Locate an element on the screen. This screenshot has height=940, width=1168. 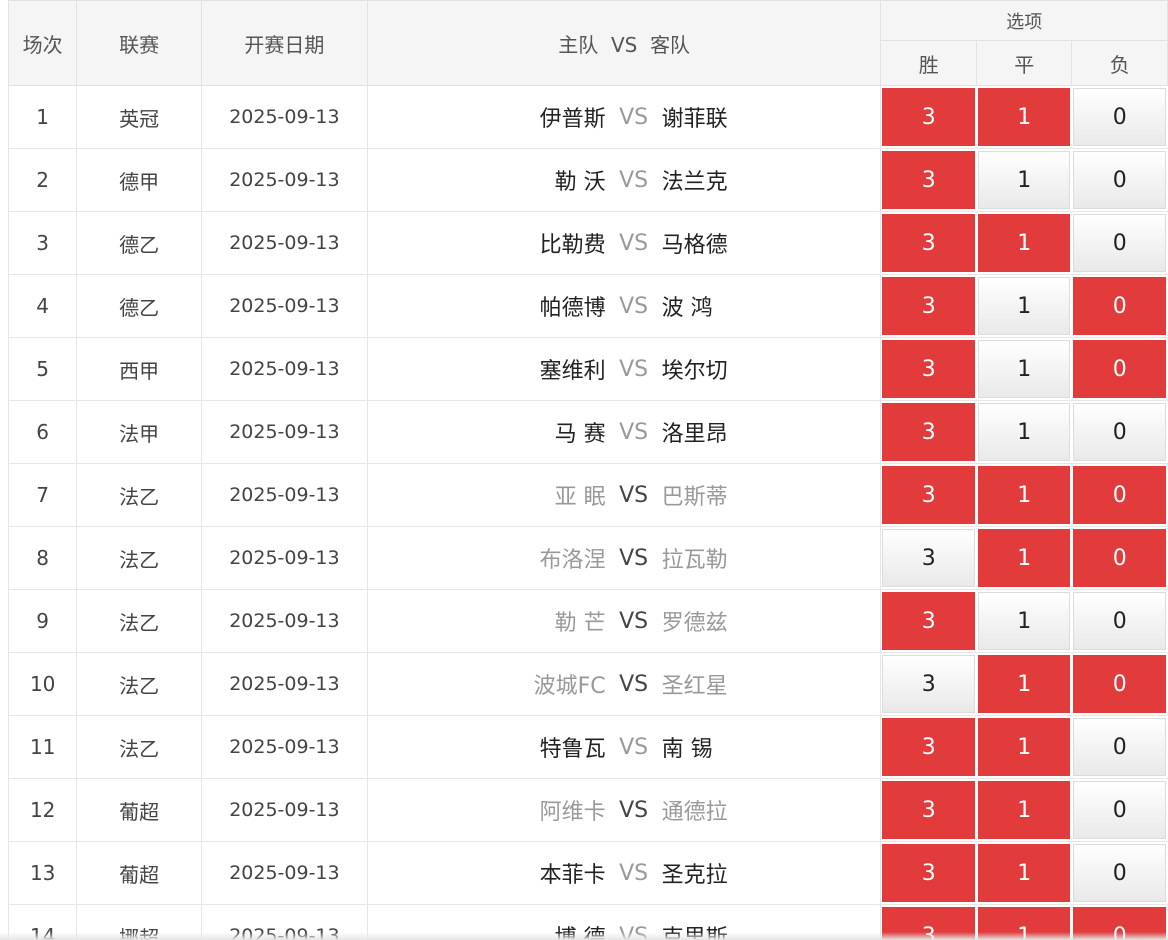
league-name: 西甲 is located at coordinates (139, 369).